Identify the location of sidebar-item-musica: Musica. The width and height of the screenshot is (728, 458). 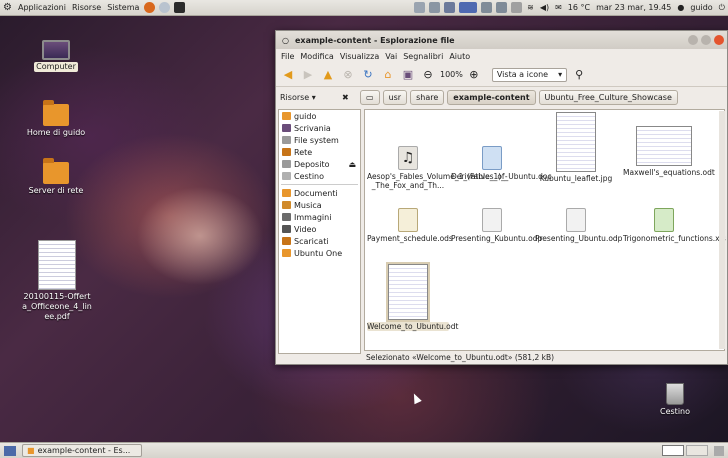
(319, 205).